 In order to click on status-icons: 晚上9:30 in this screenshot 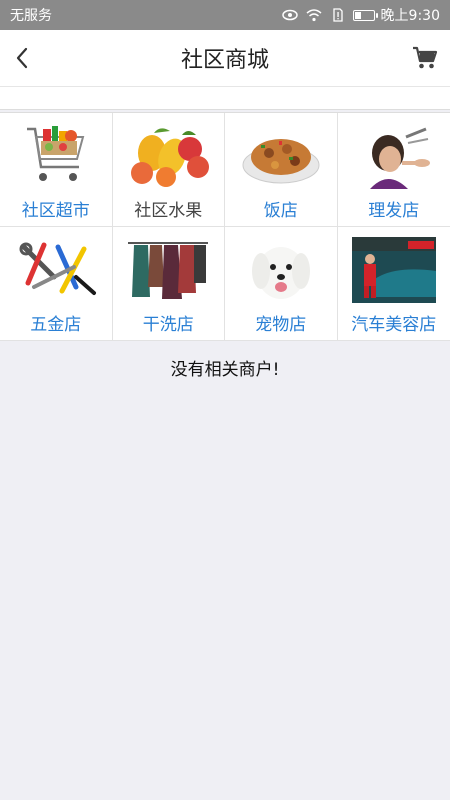, I will do `click(360, 15)`.